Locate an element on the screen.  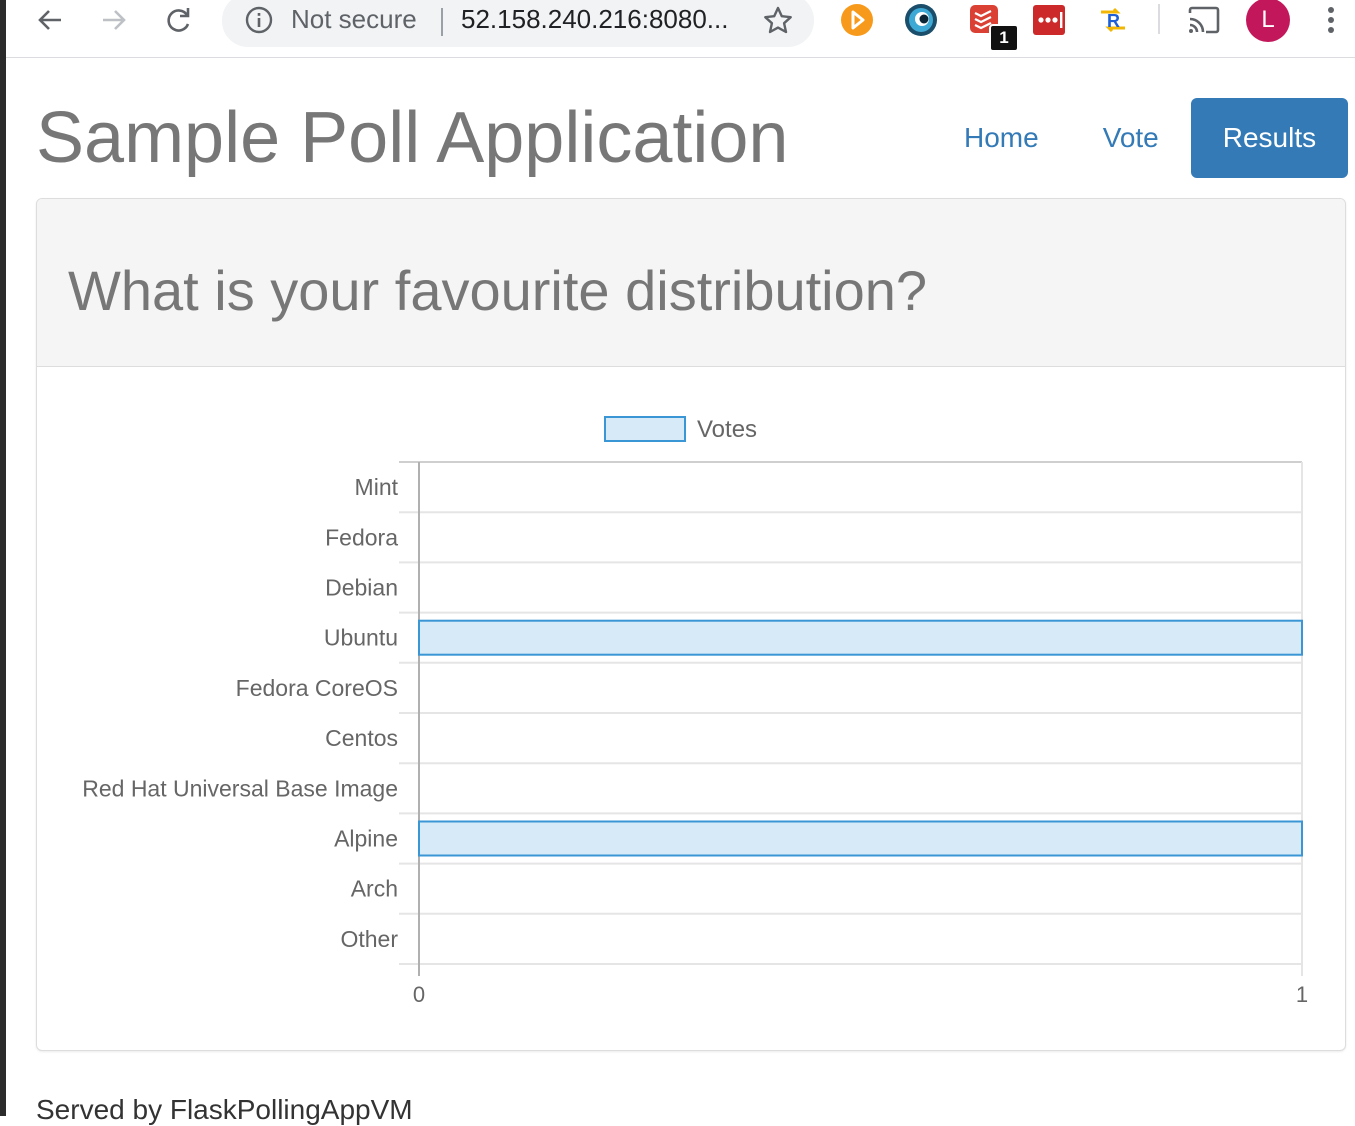
security-label: Not secure is located at coordinates (354, 19).